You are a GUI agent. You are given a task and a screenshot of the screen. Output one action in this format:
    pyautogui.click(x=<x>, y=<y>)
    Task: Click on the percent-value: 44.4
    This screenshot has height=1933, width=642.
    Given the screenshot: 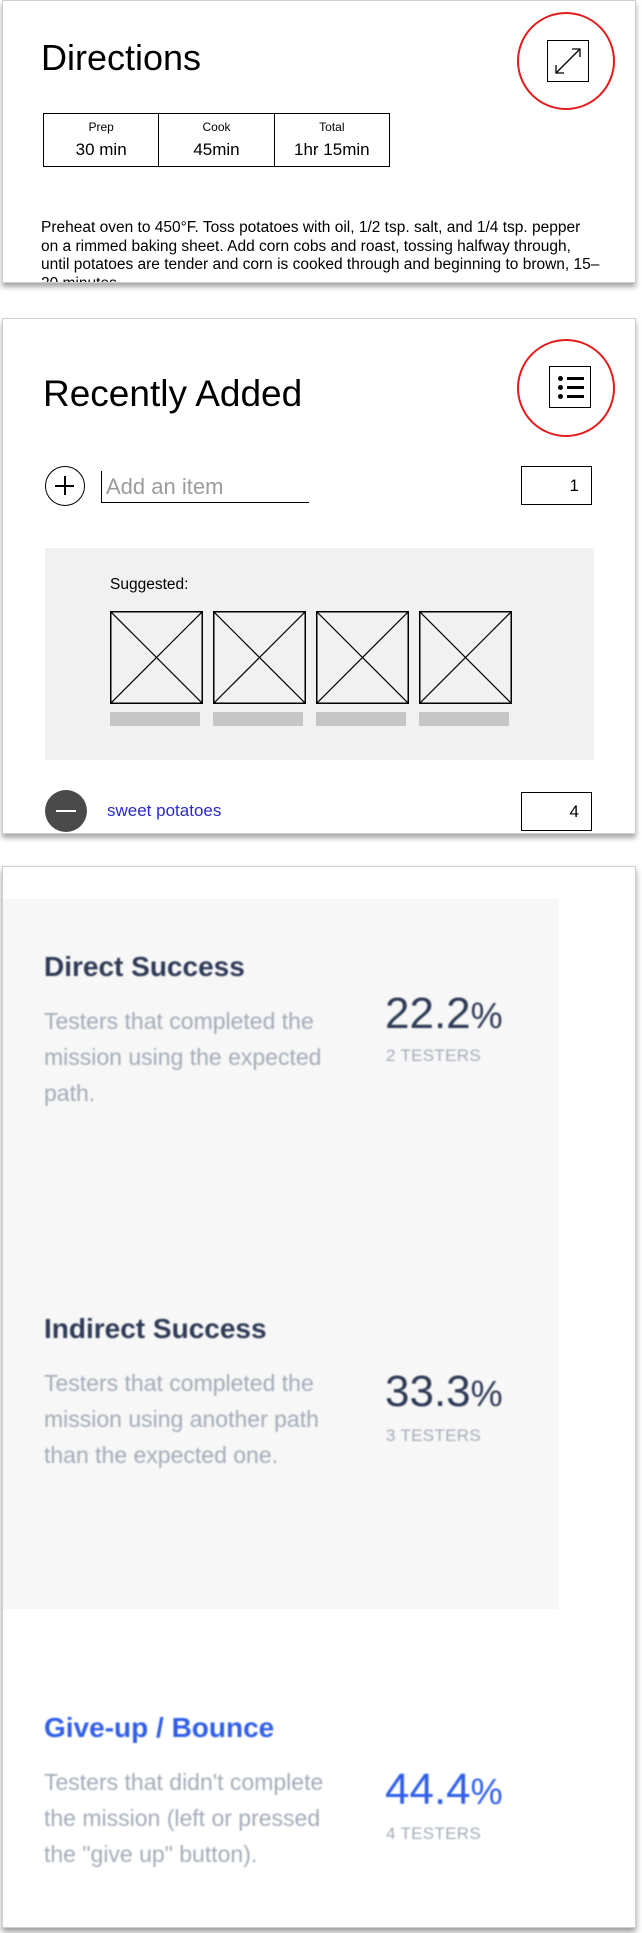 What is the action you would take?
    pyautogui.click(x=428, y=1789)
    